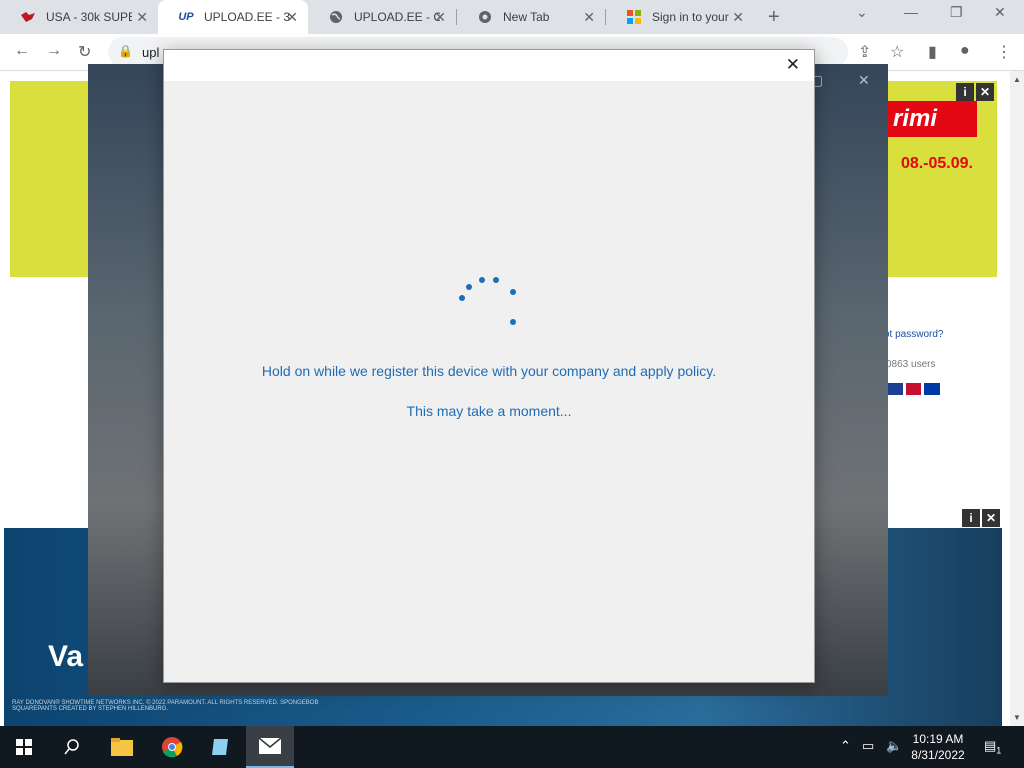 This screenshot has height=768, width=1024. What do you see at coordinates (84, 52) in the screenshot?
I see `reload-icon: ↻` at bounding box center [84, 52].